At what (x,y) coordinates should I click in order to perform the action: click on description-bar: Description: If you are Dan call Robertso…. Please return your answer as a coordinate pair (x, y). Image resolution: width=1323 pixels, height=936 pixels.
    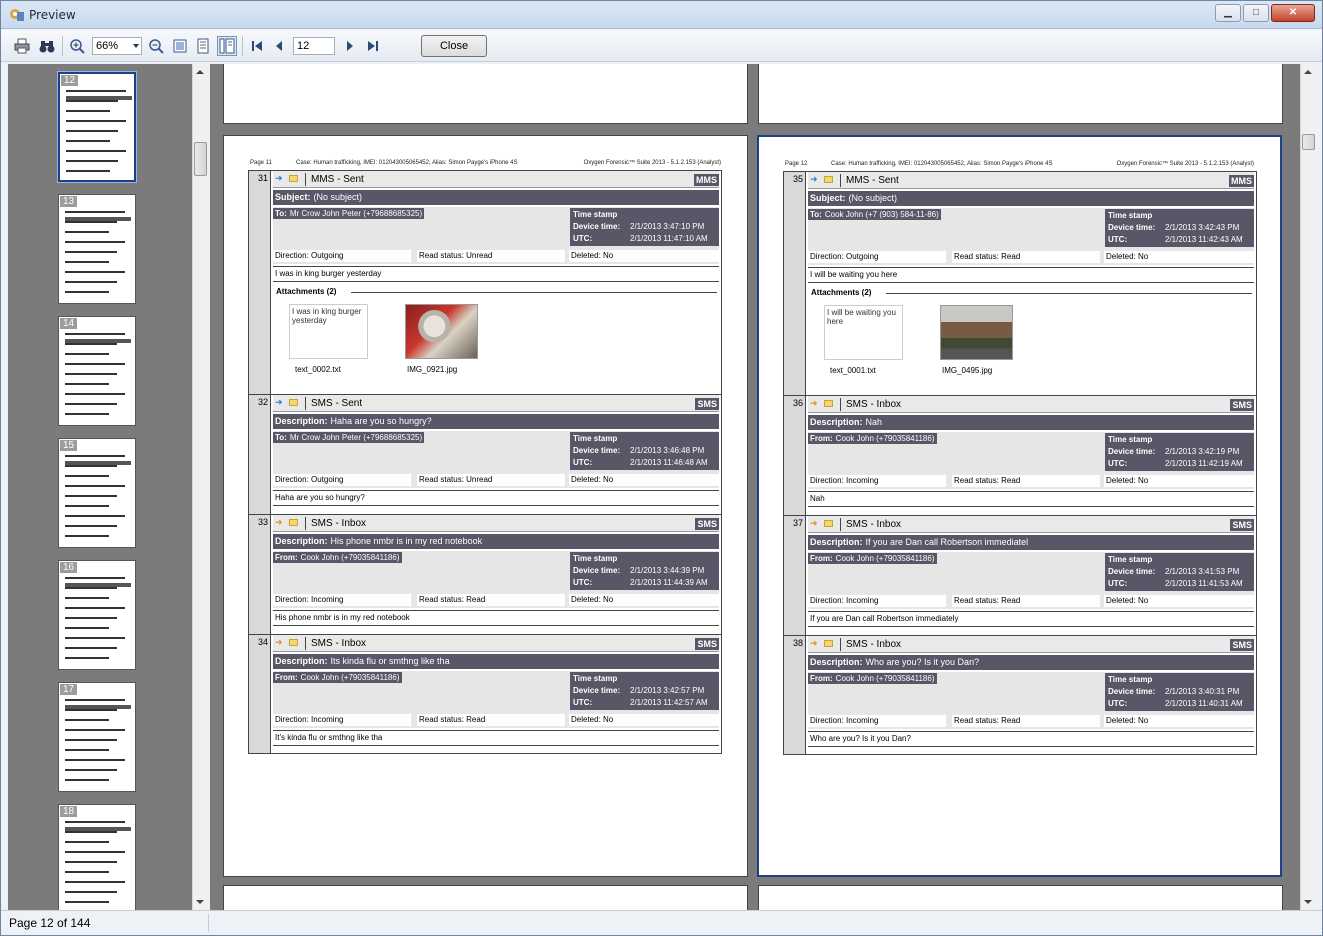
    Looking at the image, I should click on (1031, 542).